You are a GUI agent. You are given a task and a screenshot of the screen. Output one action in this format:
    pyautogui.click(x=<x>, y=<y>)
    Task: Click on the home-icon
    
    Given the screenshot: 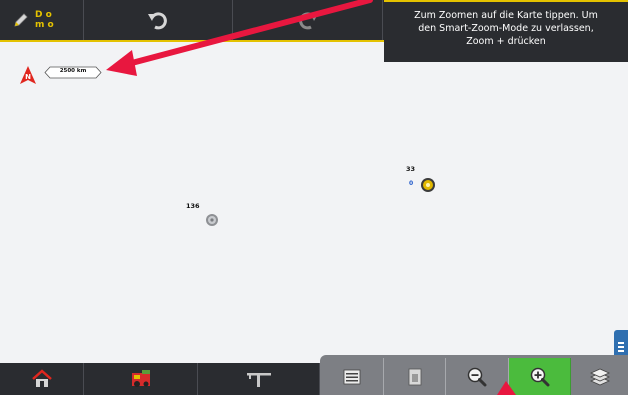 What is the action you would take?
    pyautogui.click(x=41, y=378)
    